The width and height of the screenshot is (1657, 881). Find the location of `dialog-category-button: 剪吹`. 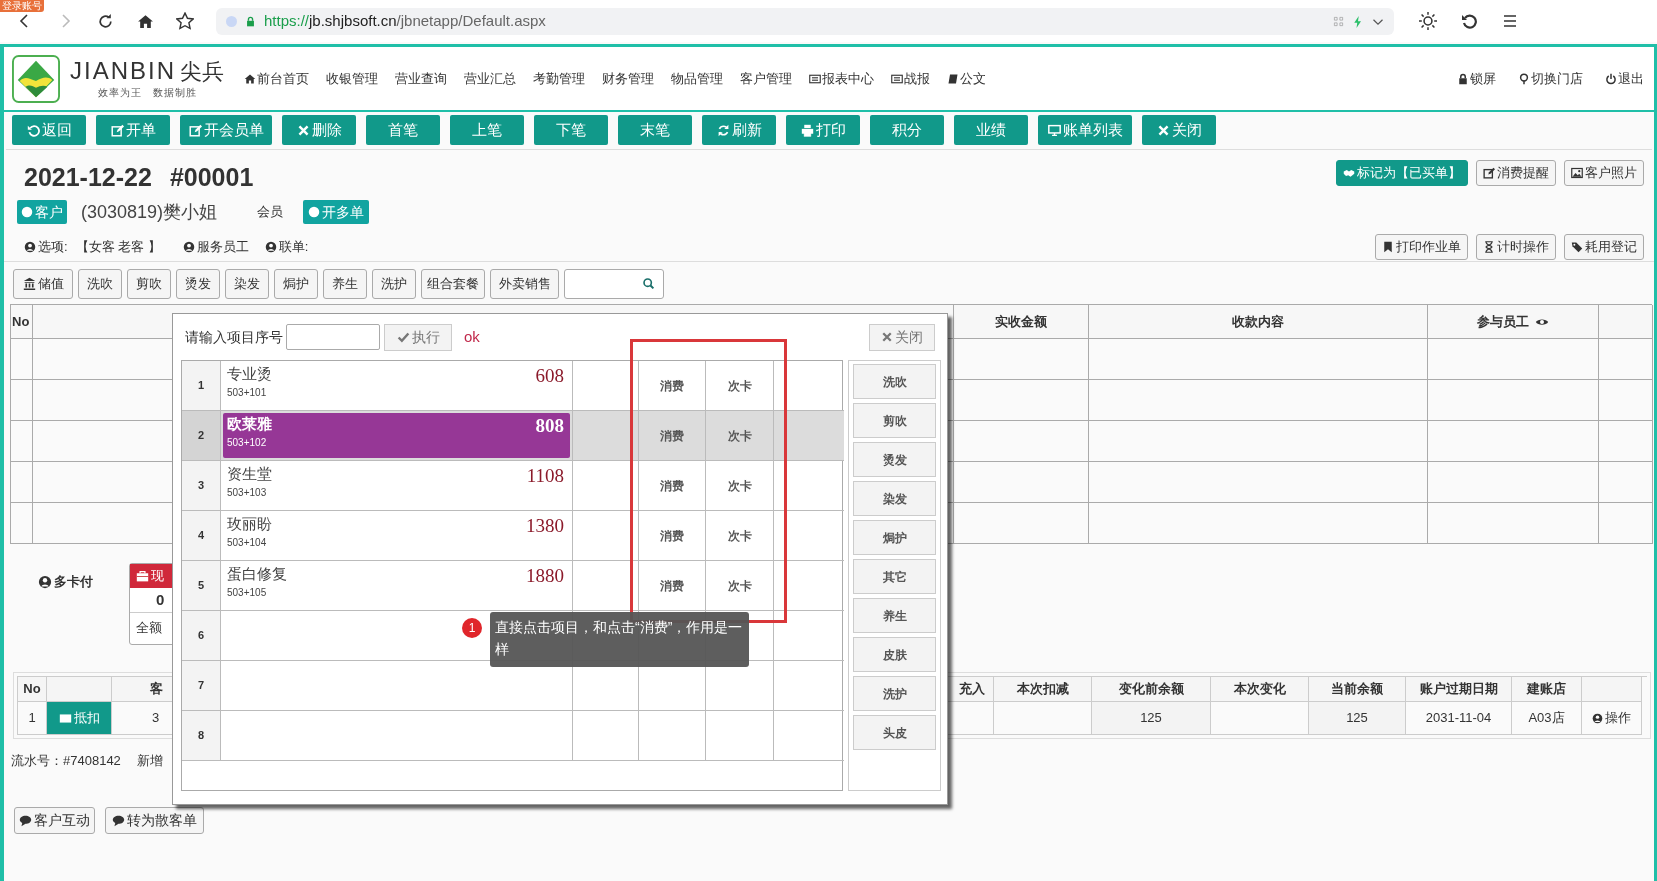

dialog-category-button: 剪吹 is located at coordinates (894, 420).